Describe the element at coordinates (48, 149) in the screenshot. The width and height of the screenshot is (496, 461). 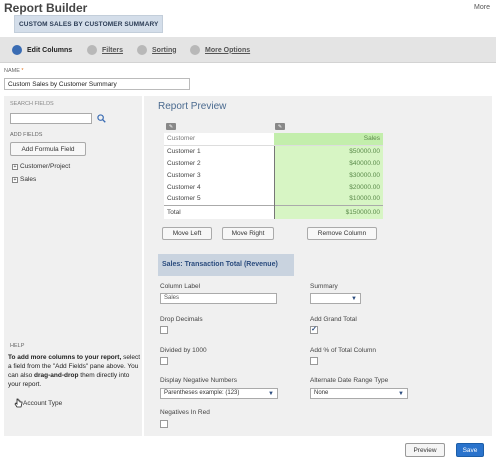
I see `add-formula-field-button: Add Formula Field` at that location.